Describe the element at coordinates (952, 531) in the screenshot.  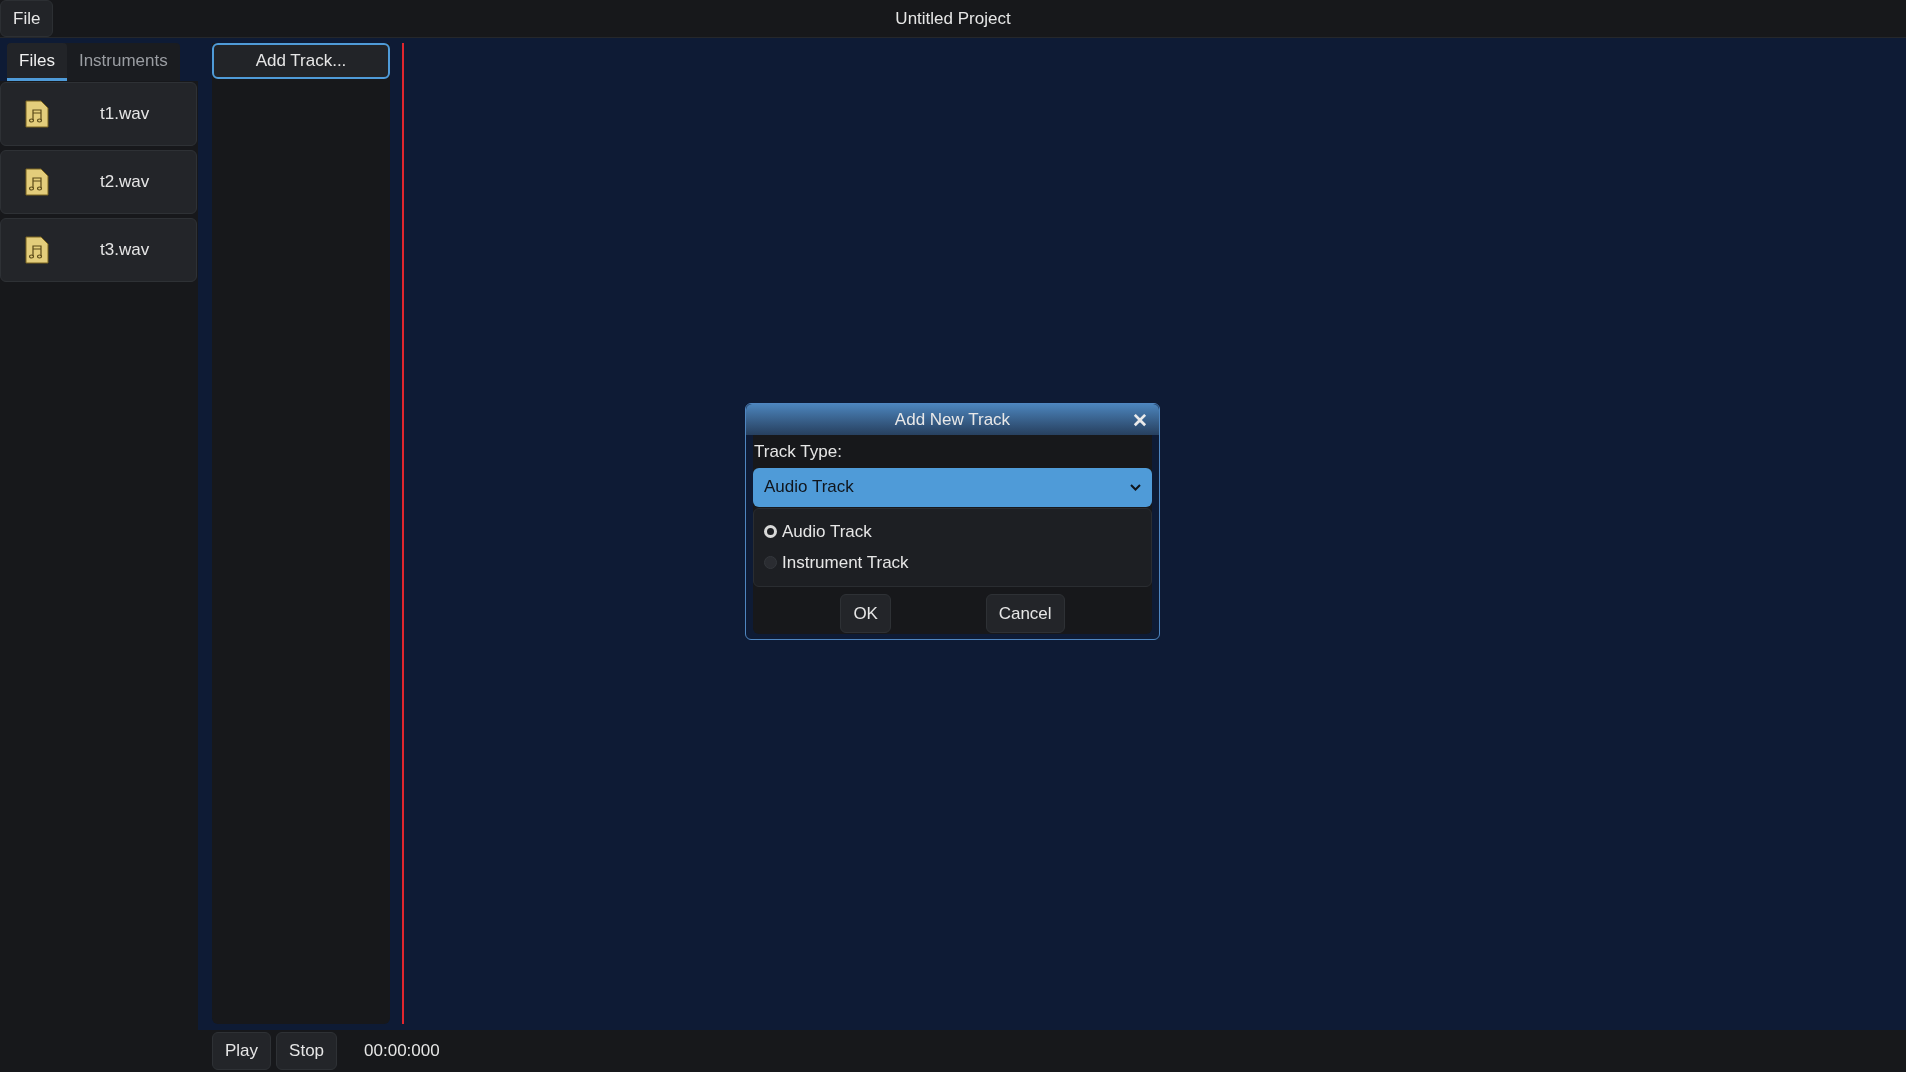
I see `dropdown-option: Audio Track` at that location.